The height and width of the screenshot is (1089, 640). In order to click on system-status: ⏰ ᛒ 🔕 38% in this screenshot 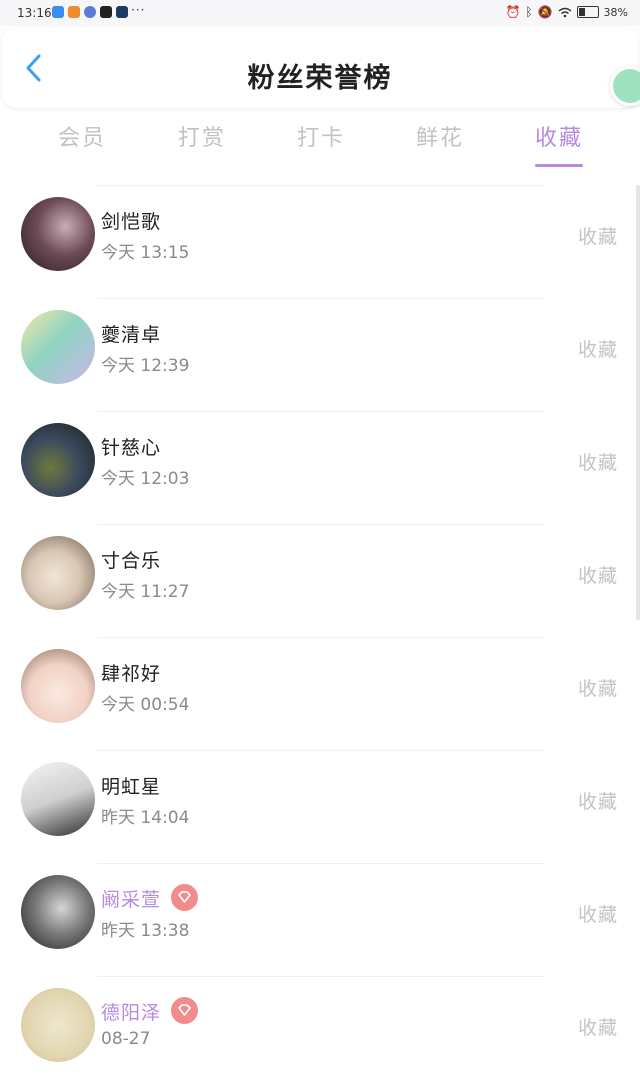, I will do `click(566, 12)`.